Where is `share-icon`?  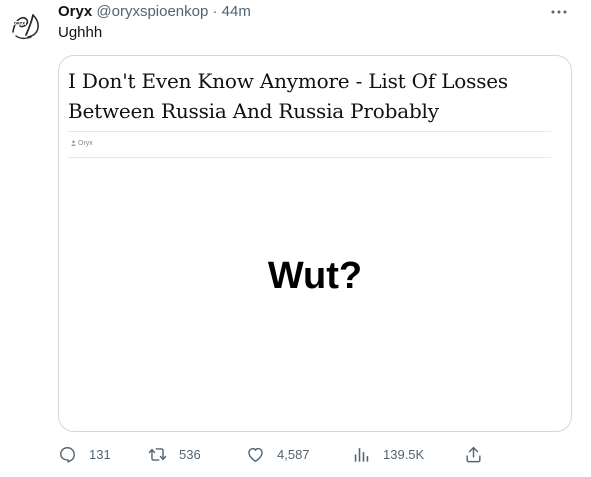
share-icon is located at coordinates (473, 454).